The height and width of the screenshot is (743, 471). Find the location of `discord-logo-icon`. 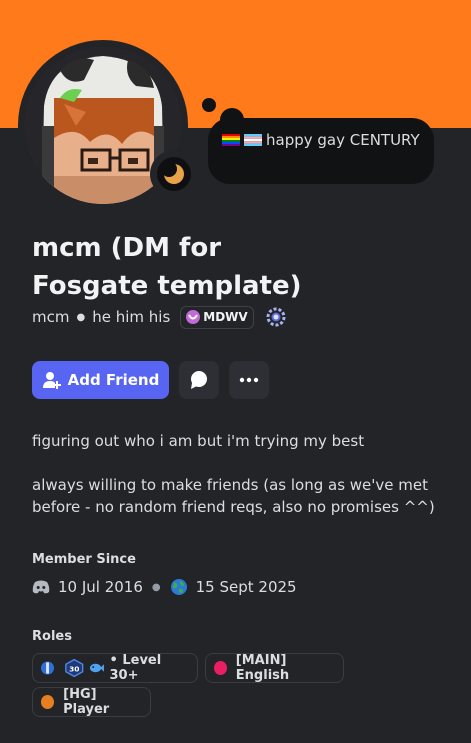

discord-logo-icon is located at coordinates (41, 587).